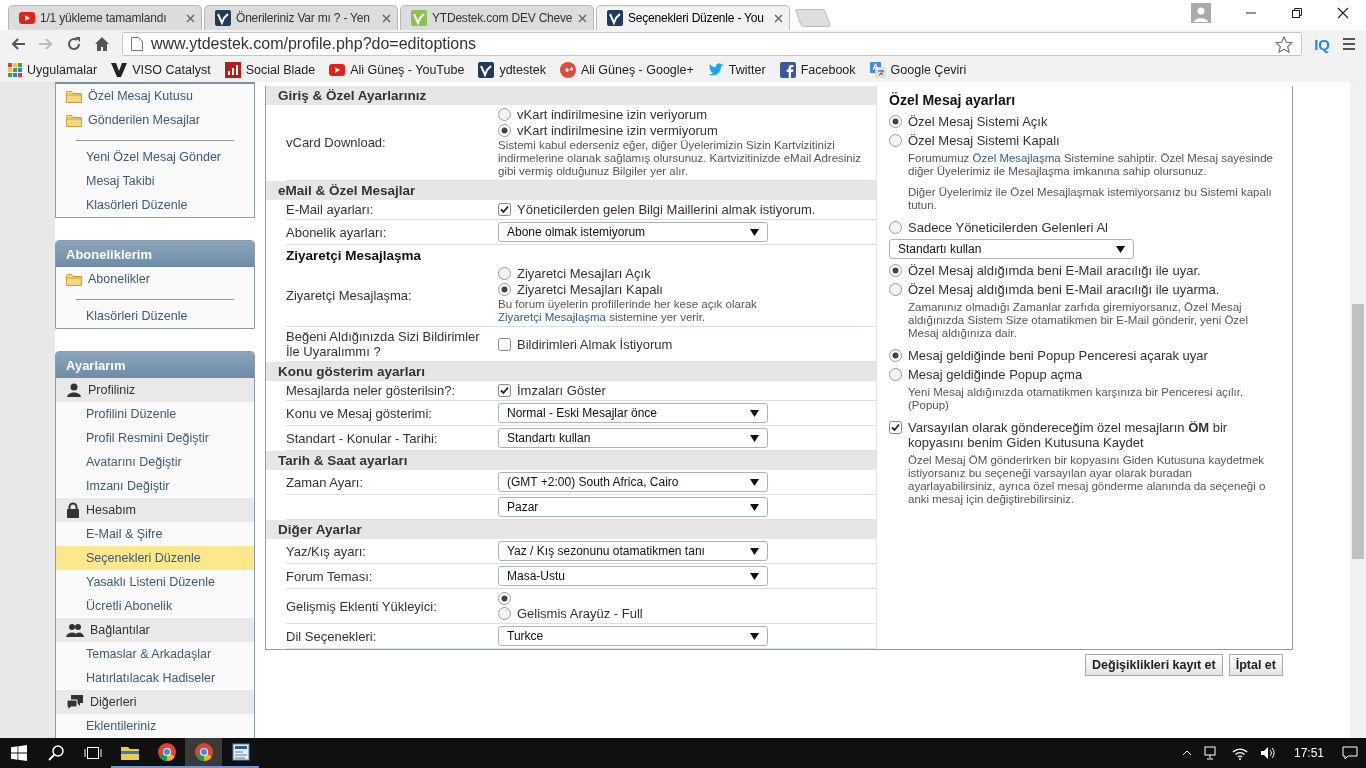  I want to click on option-label: vKart indirilmesine izin vermiyorum, so click(617, 130).